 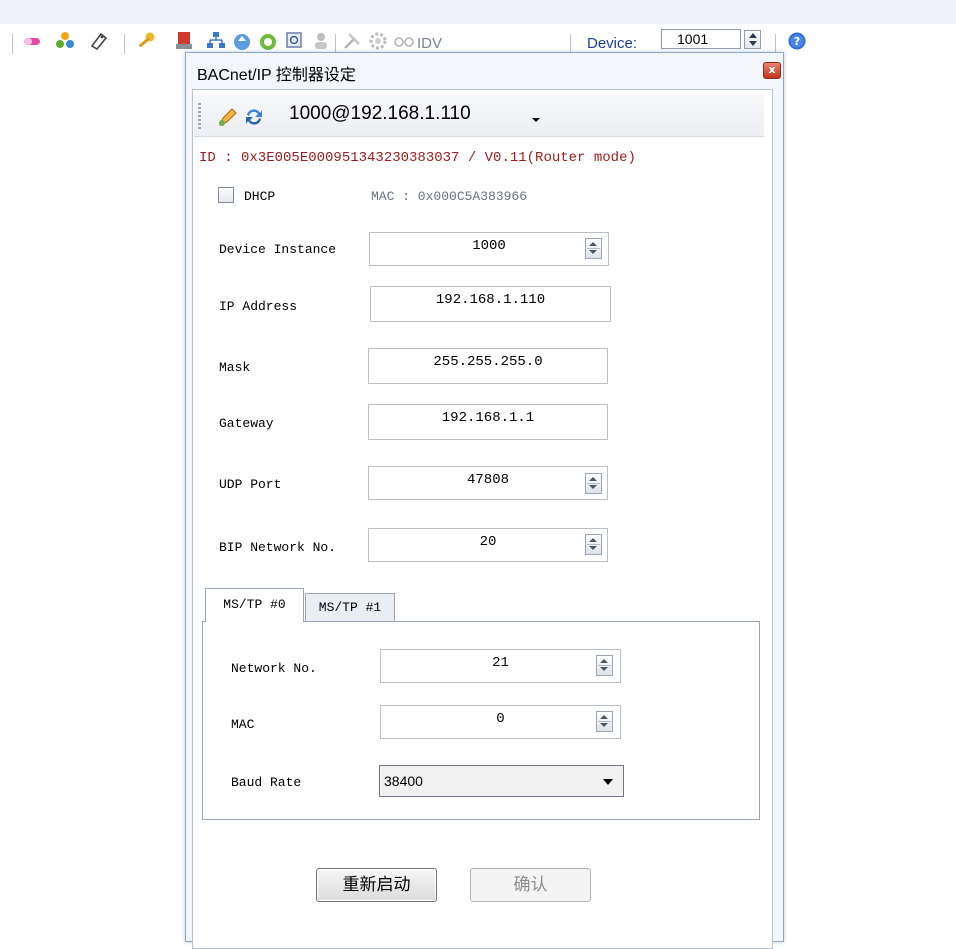 I want to click on group-icon, so click(x=65, y=41).